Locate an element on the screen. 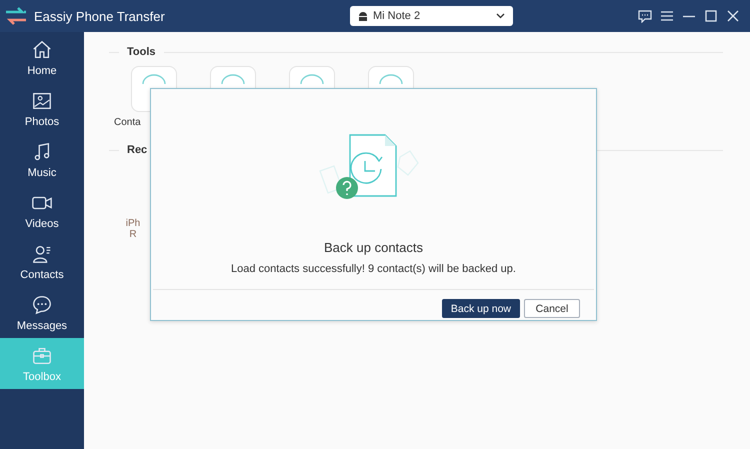 The image size is (750, 449). sidebar-item: Home is located at coordinates (42, 57).